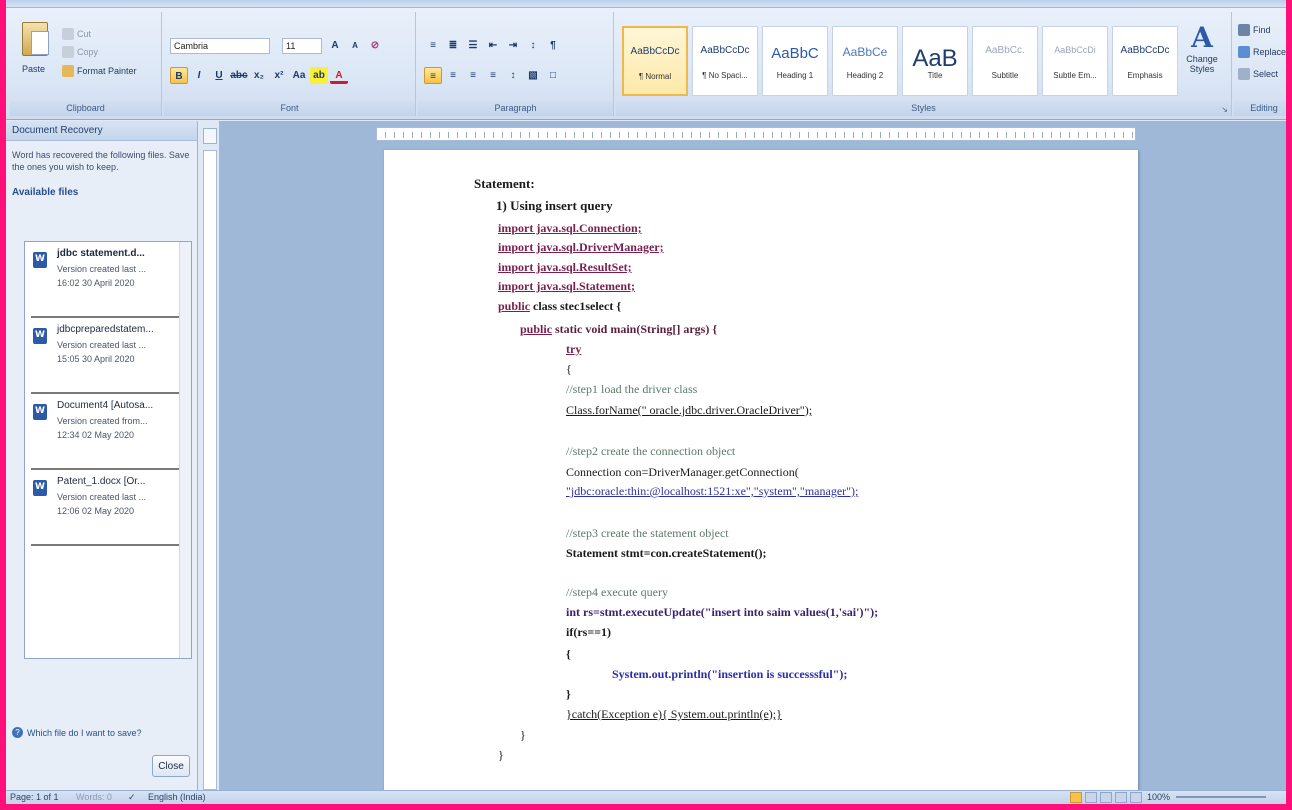 This screenshot has height=810, width=1292. What do you see at coordinates (795, 61) in the screenshot?
I see `style-tile: AaBbC Heading 1` at bounding box center [795, 61].